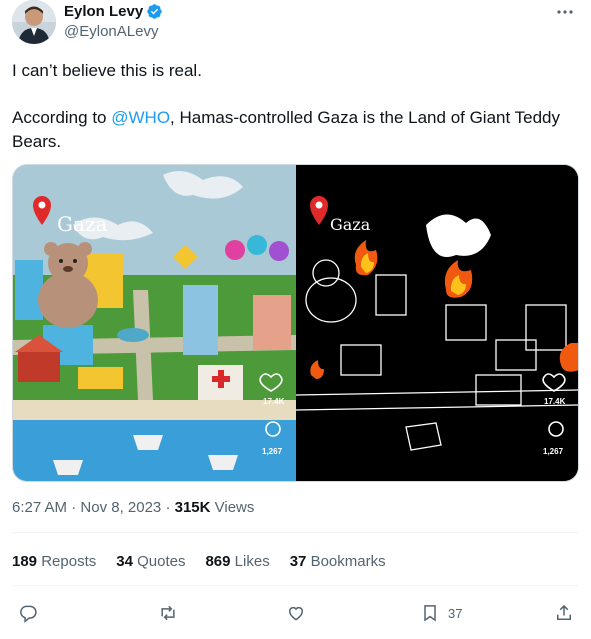 The image size is (591, 639). I want to click on tweet-text-prefix: According to, so click(62, 117).